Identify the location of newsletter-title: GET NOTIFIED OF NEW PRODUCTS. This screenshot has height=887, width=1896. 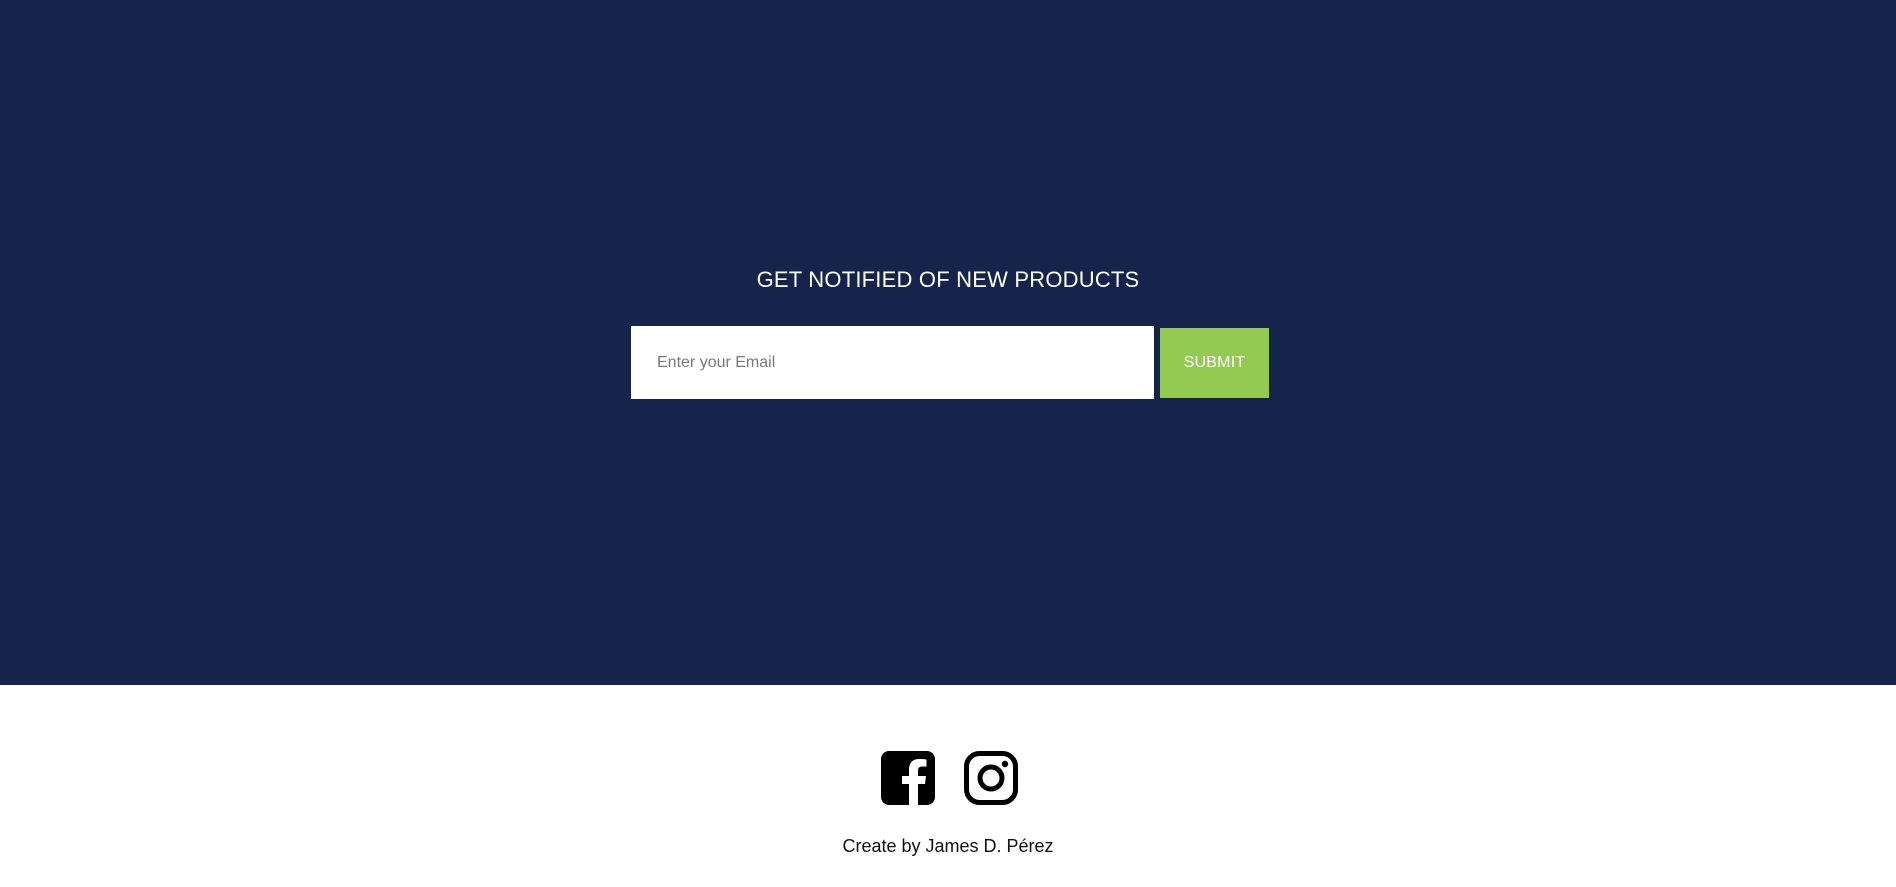
(948, 279).